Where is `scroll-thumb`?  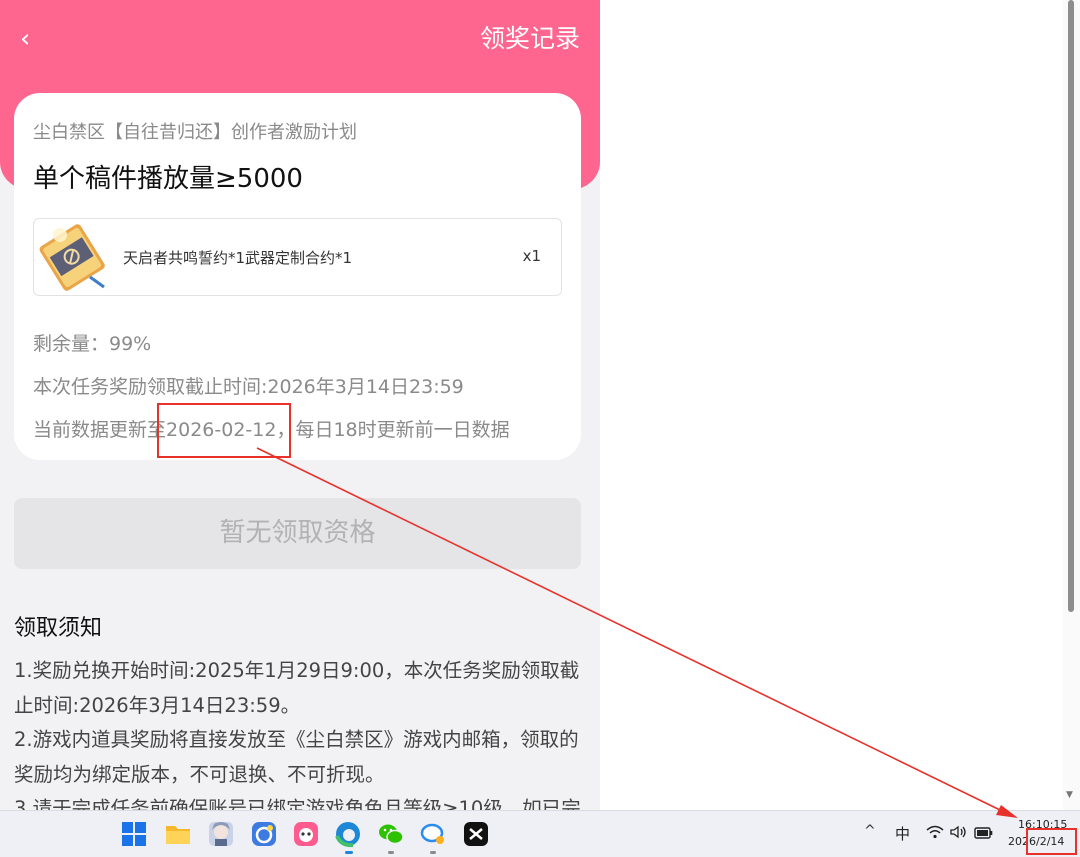
scroll-thumb is located at coordinates (1071, 306).